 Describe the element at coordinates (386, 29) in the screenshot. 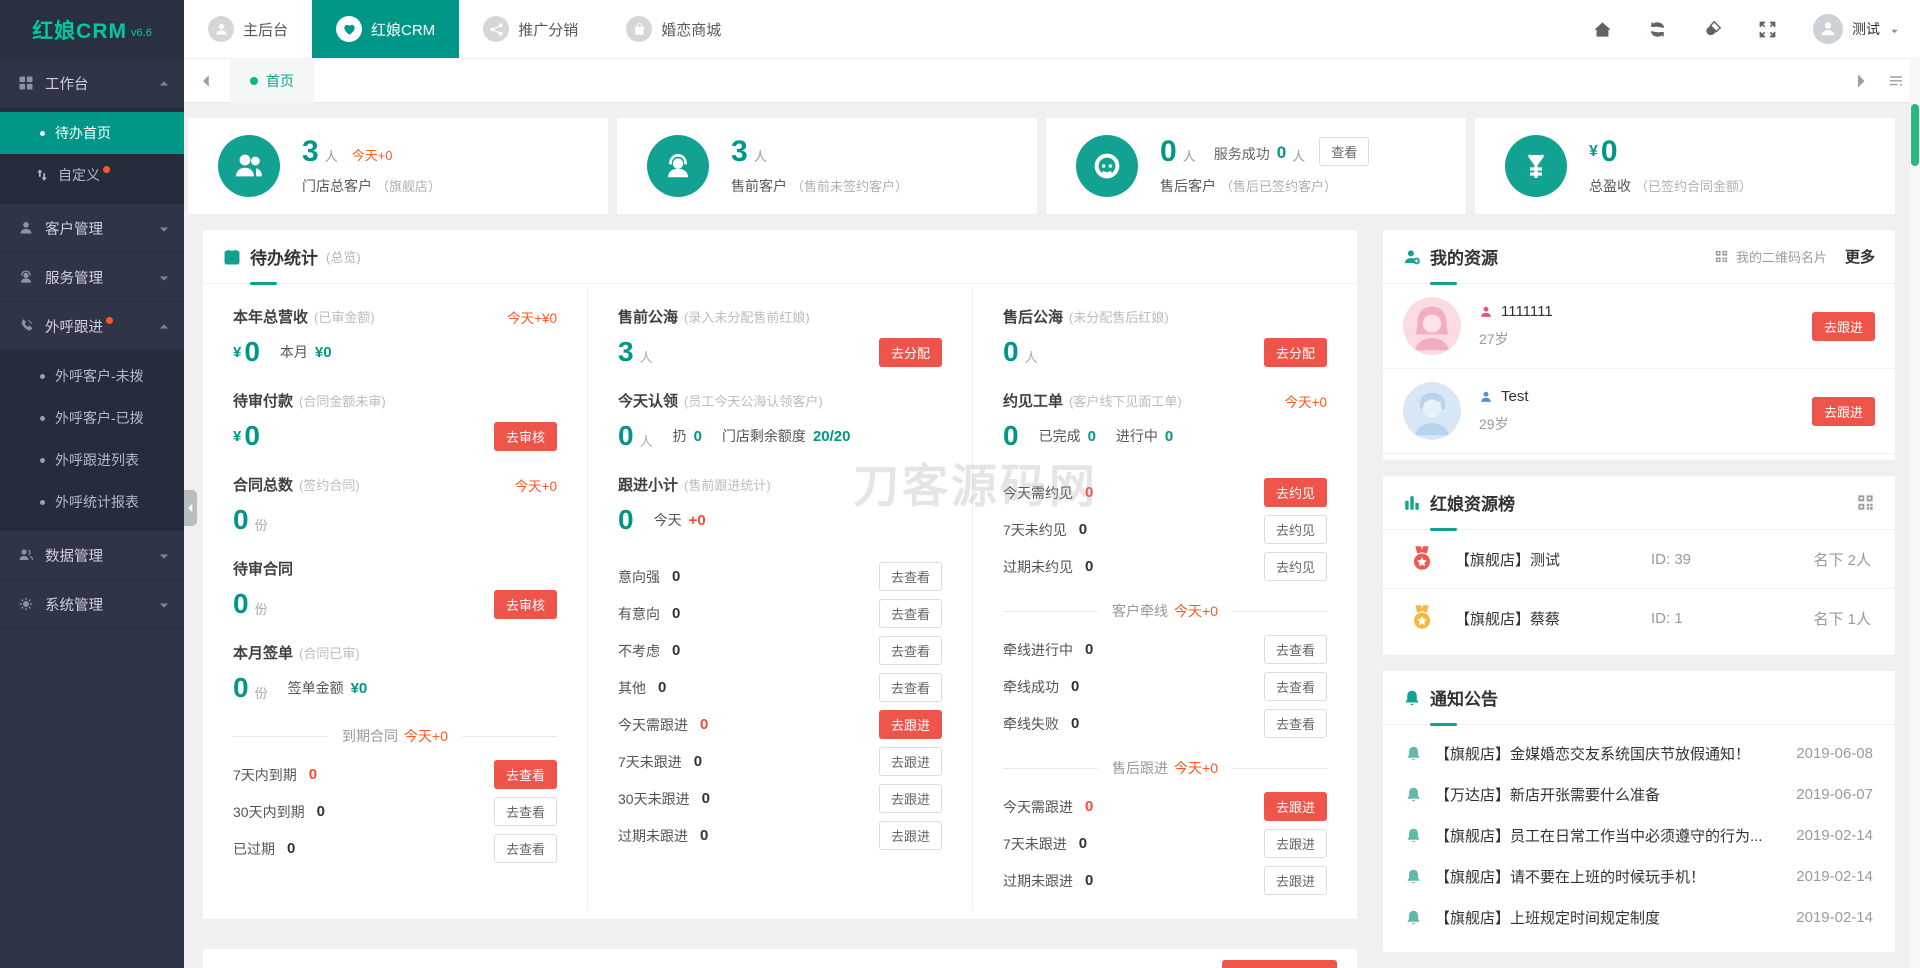

I see `topnav-item: 红娘CRM` at that location.